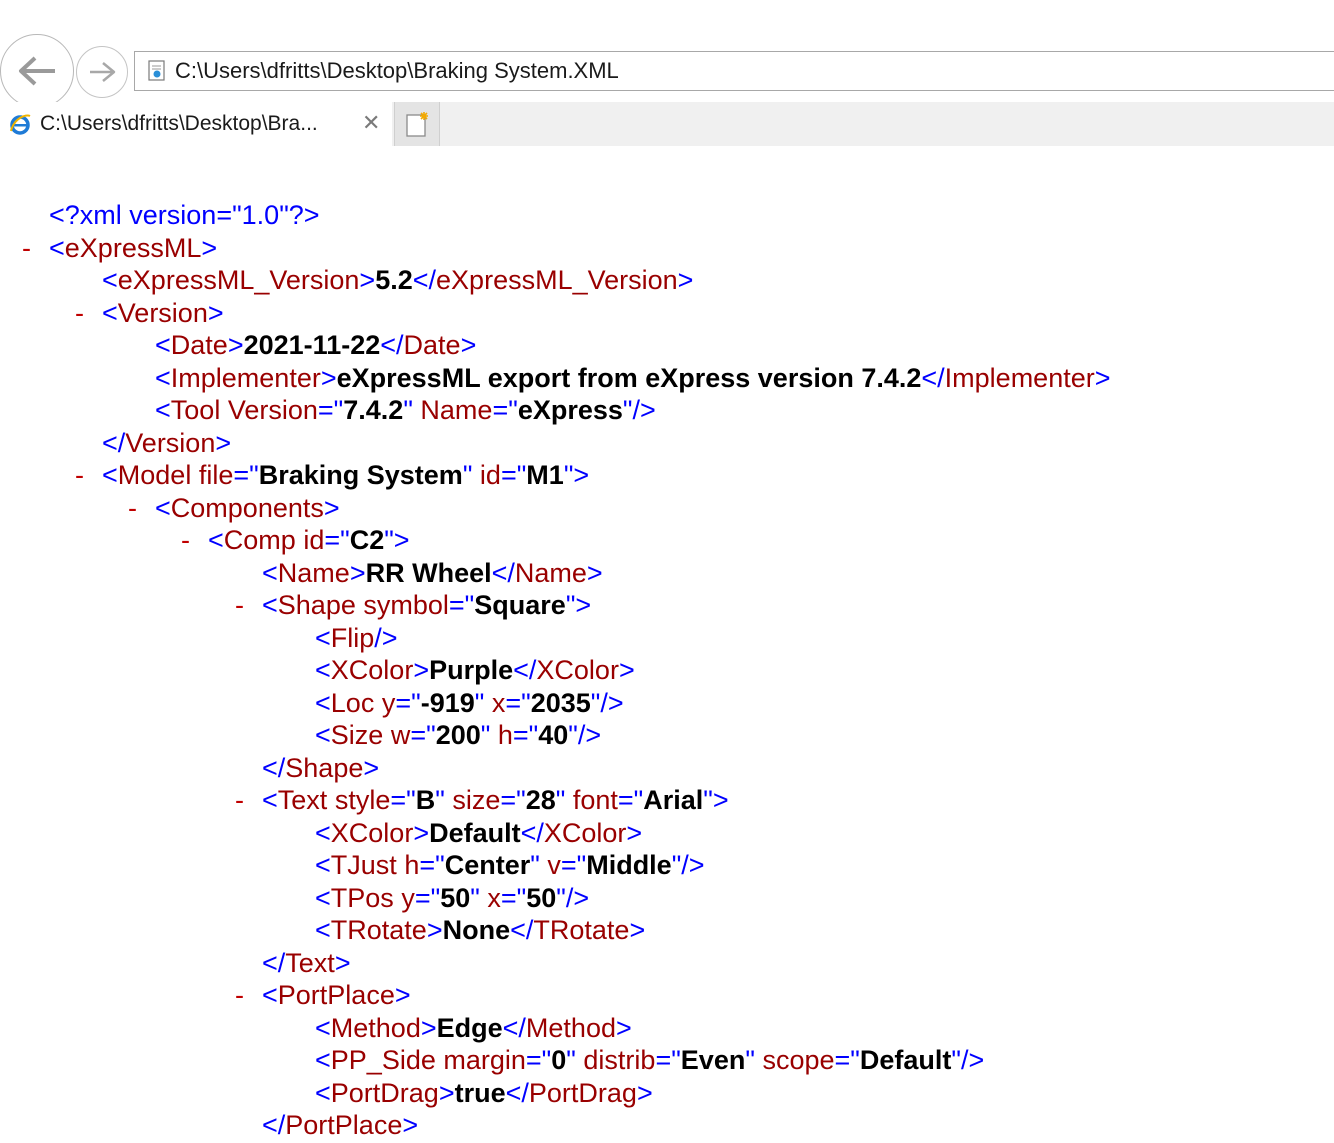 The width and height of the screenshot is (1334, 1143). I want to click on xml-value: Braking System, so click(360, 475).